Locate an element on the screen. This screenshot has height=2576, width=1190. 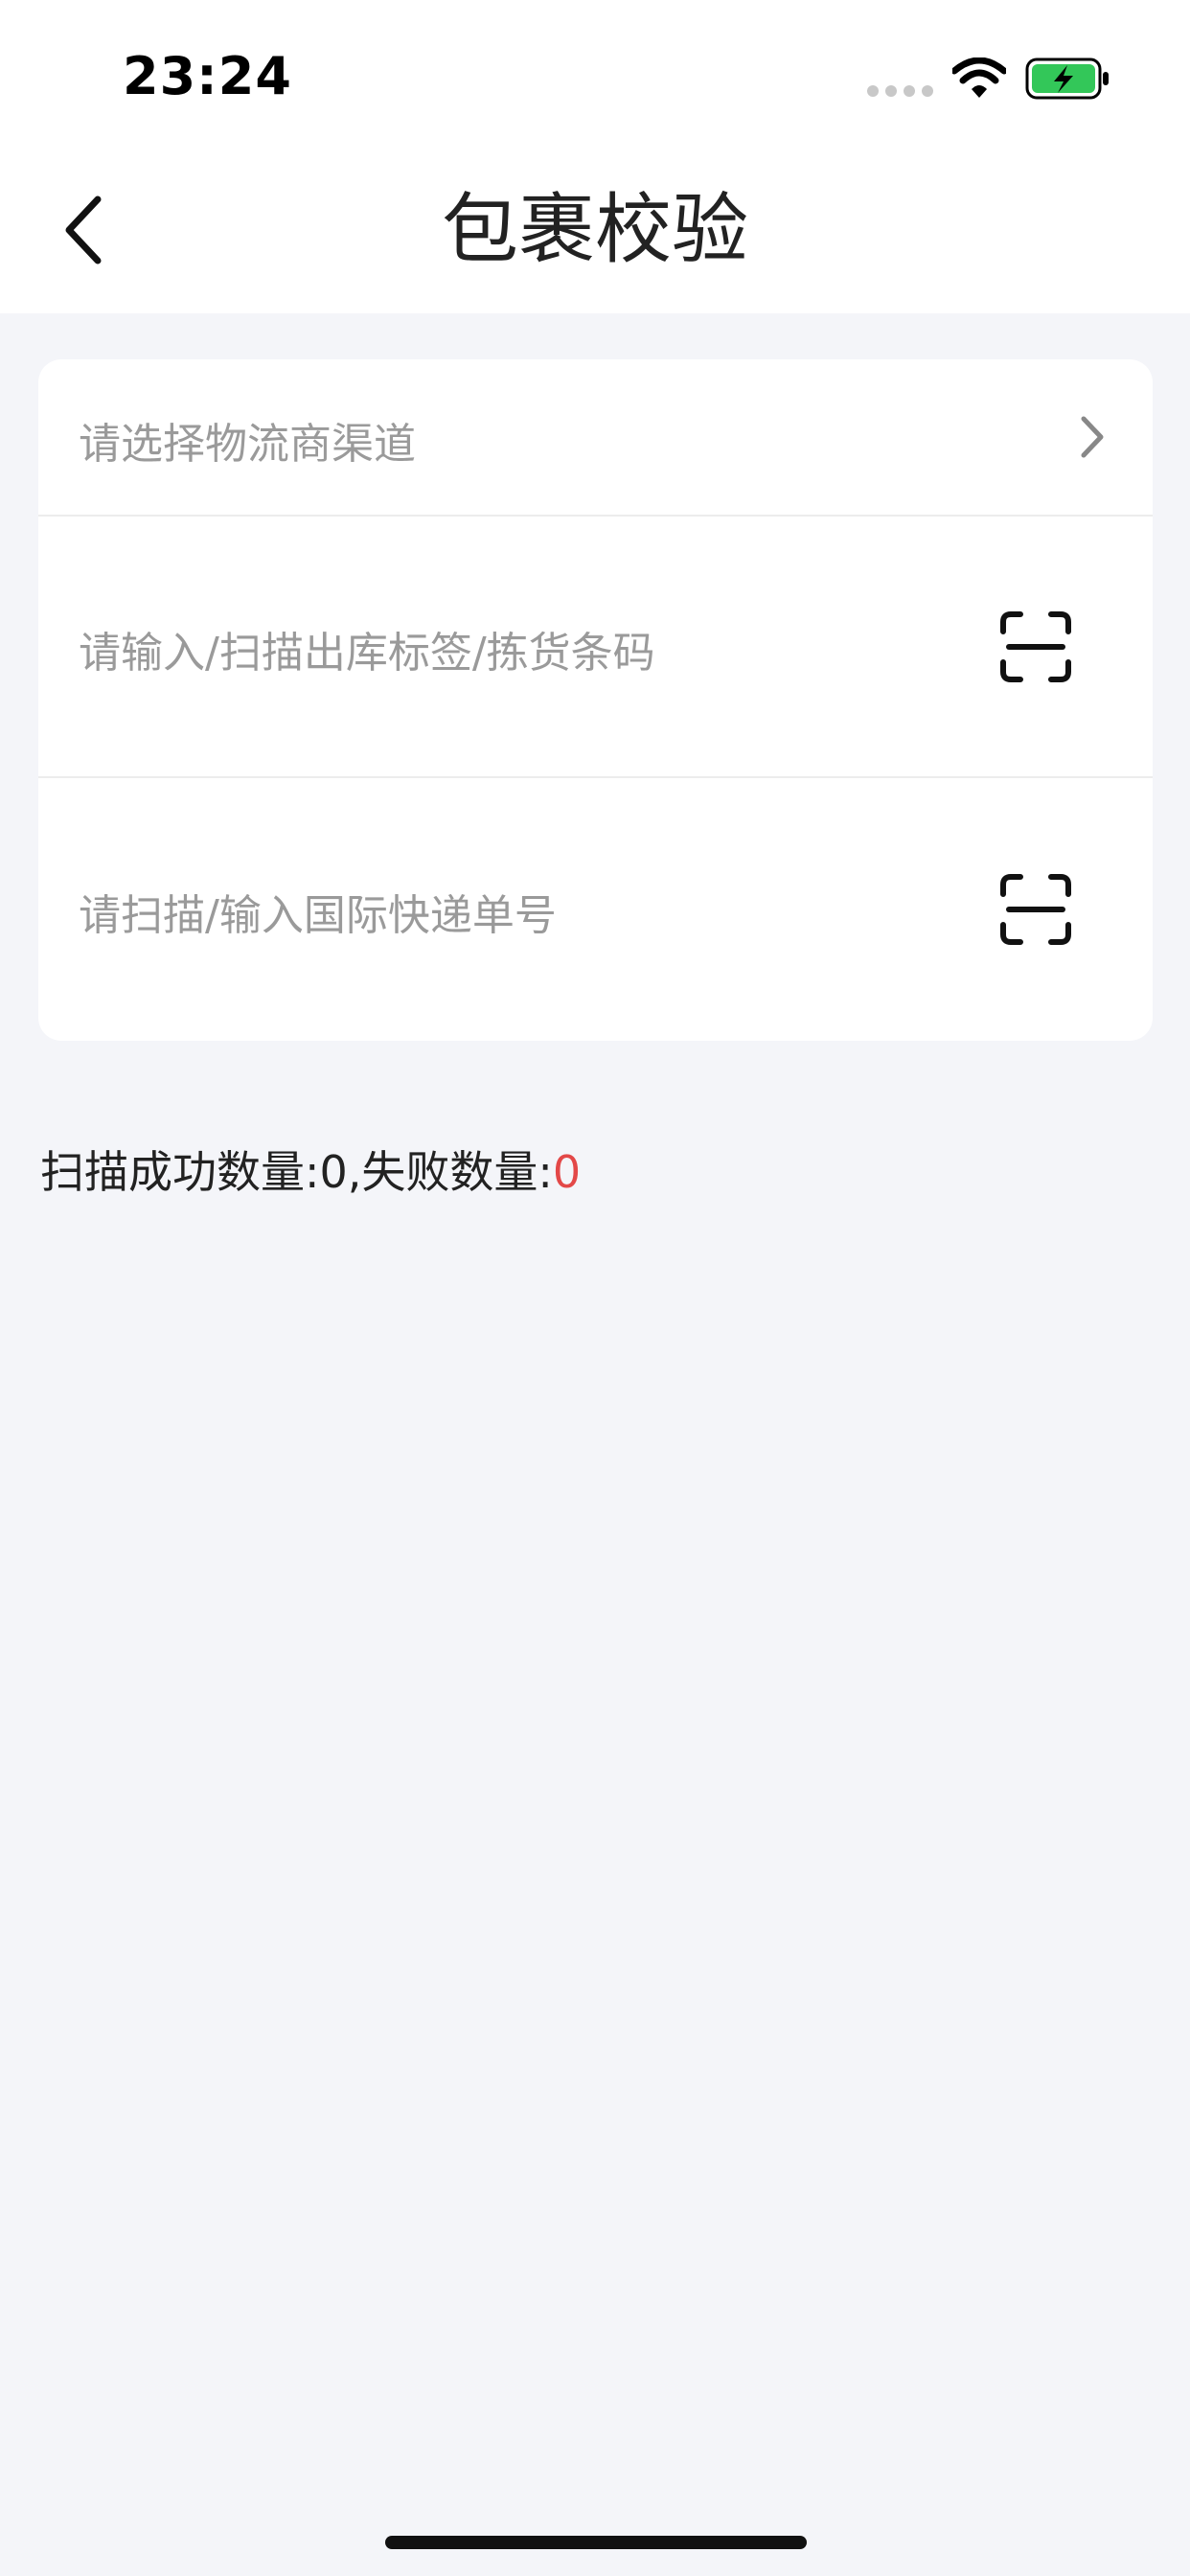
cellular-signal-icon is located at coordinates (901, 91).